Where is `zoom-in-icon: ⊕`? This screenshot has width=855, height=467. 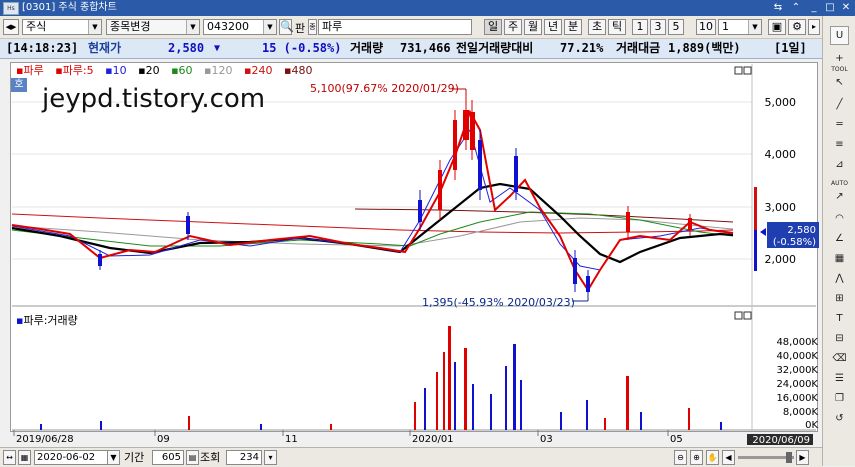
zoom-in-icon: ⊕ is located at coordinates (696, 457).